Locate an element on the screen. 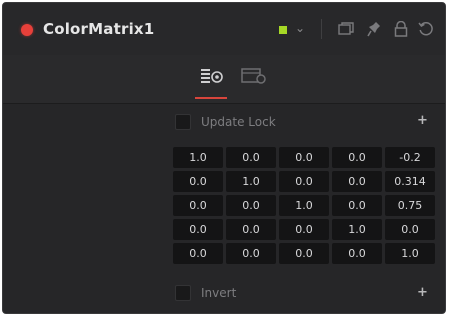 This screenshot has width=452, height=318. matrix-cell: 0.314 is located at coordinates (410, 181).